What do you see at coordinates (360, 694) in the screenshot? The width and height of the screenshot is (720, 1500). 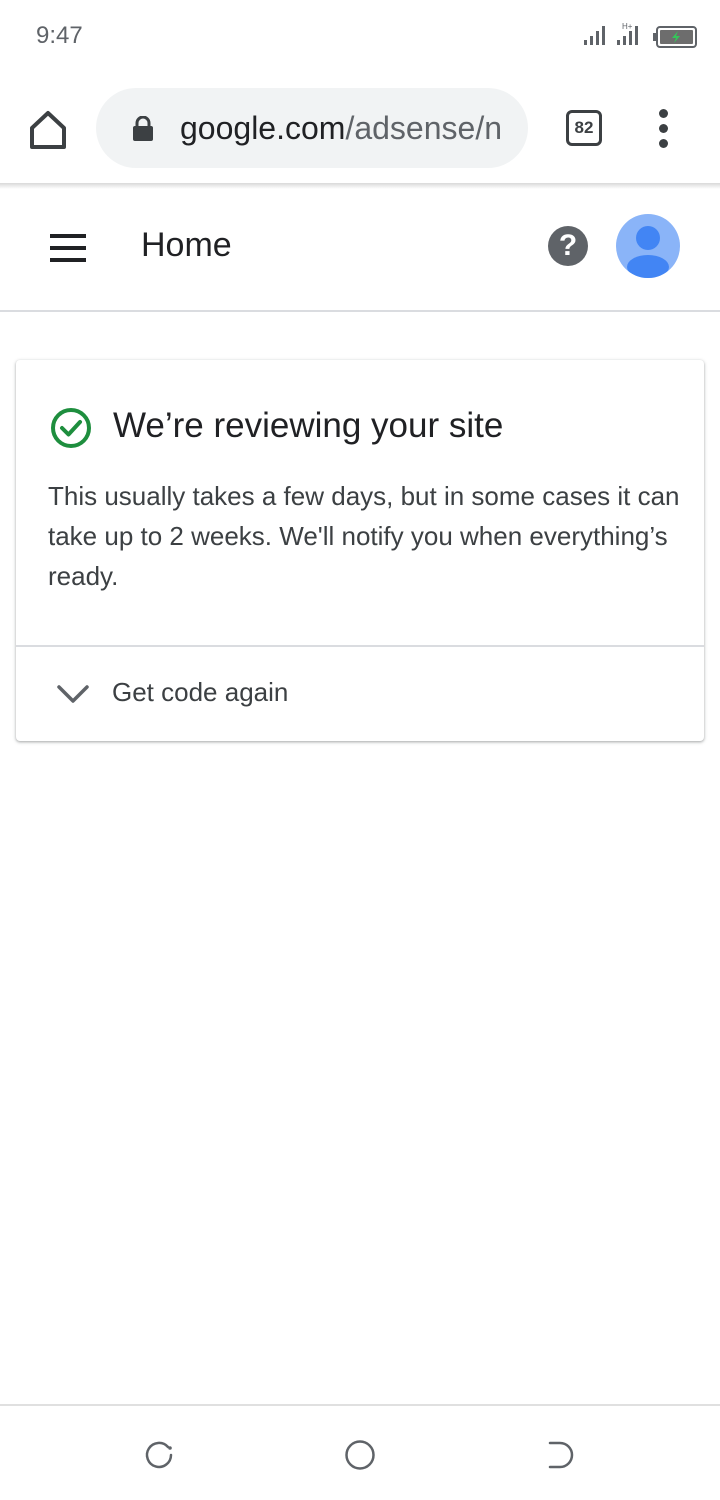 I see `get-code-again-expander: Get code again` at bounding box center [360, 694].